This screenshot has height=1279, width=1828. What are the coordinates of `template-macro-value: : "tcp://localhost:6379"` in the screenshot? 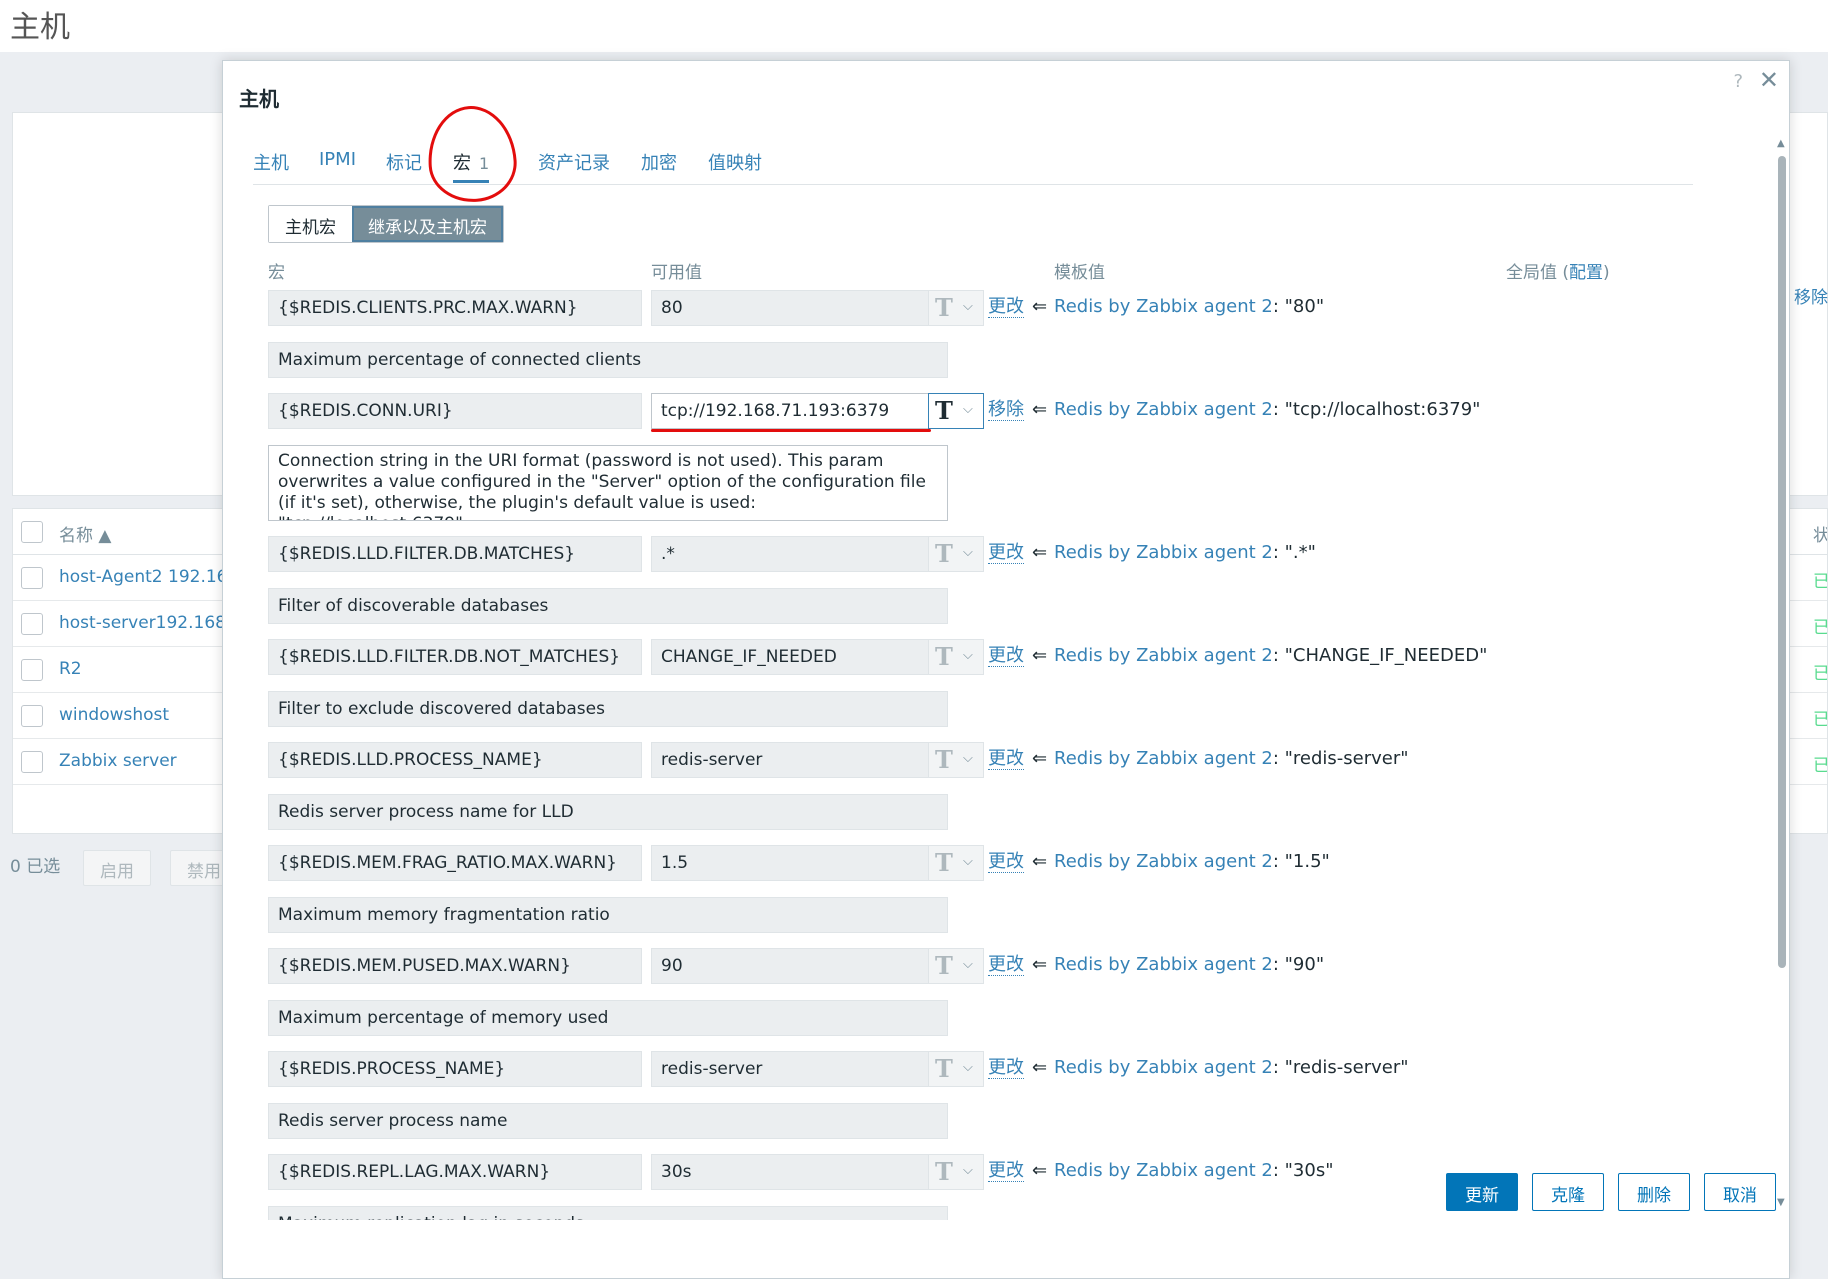 It's located at (1376, 409).